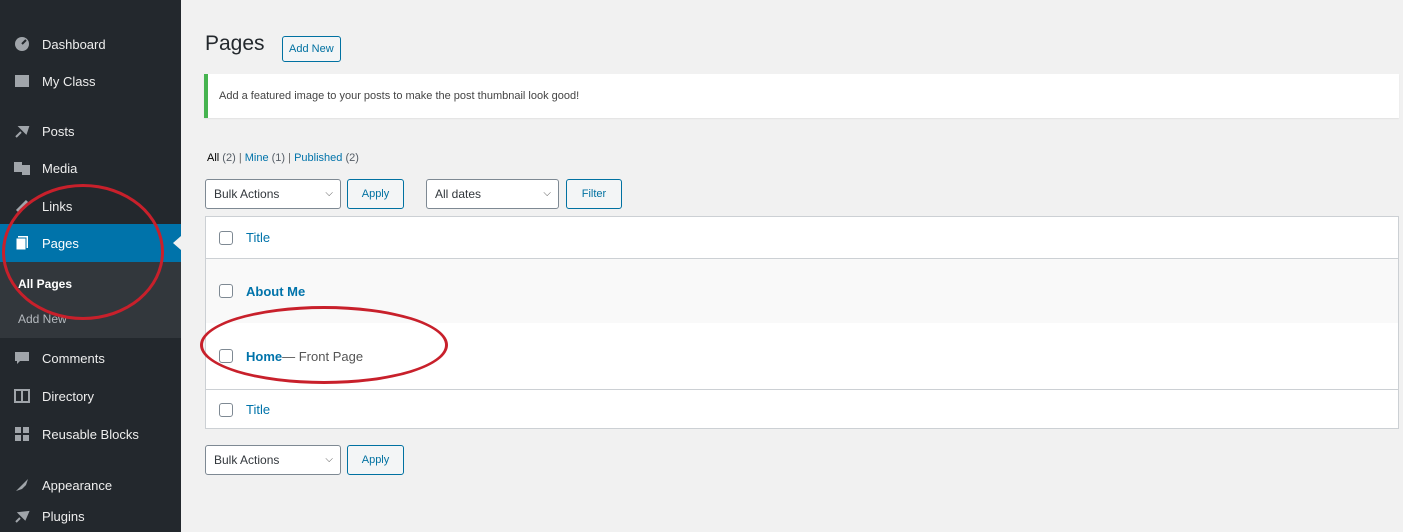 Image resolution: width=1403 pixels, height=532 pixels. Describe the element at coordinates (258, 409) in the screenshot. I see `column-title-footer: Title` at that location.